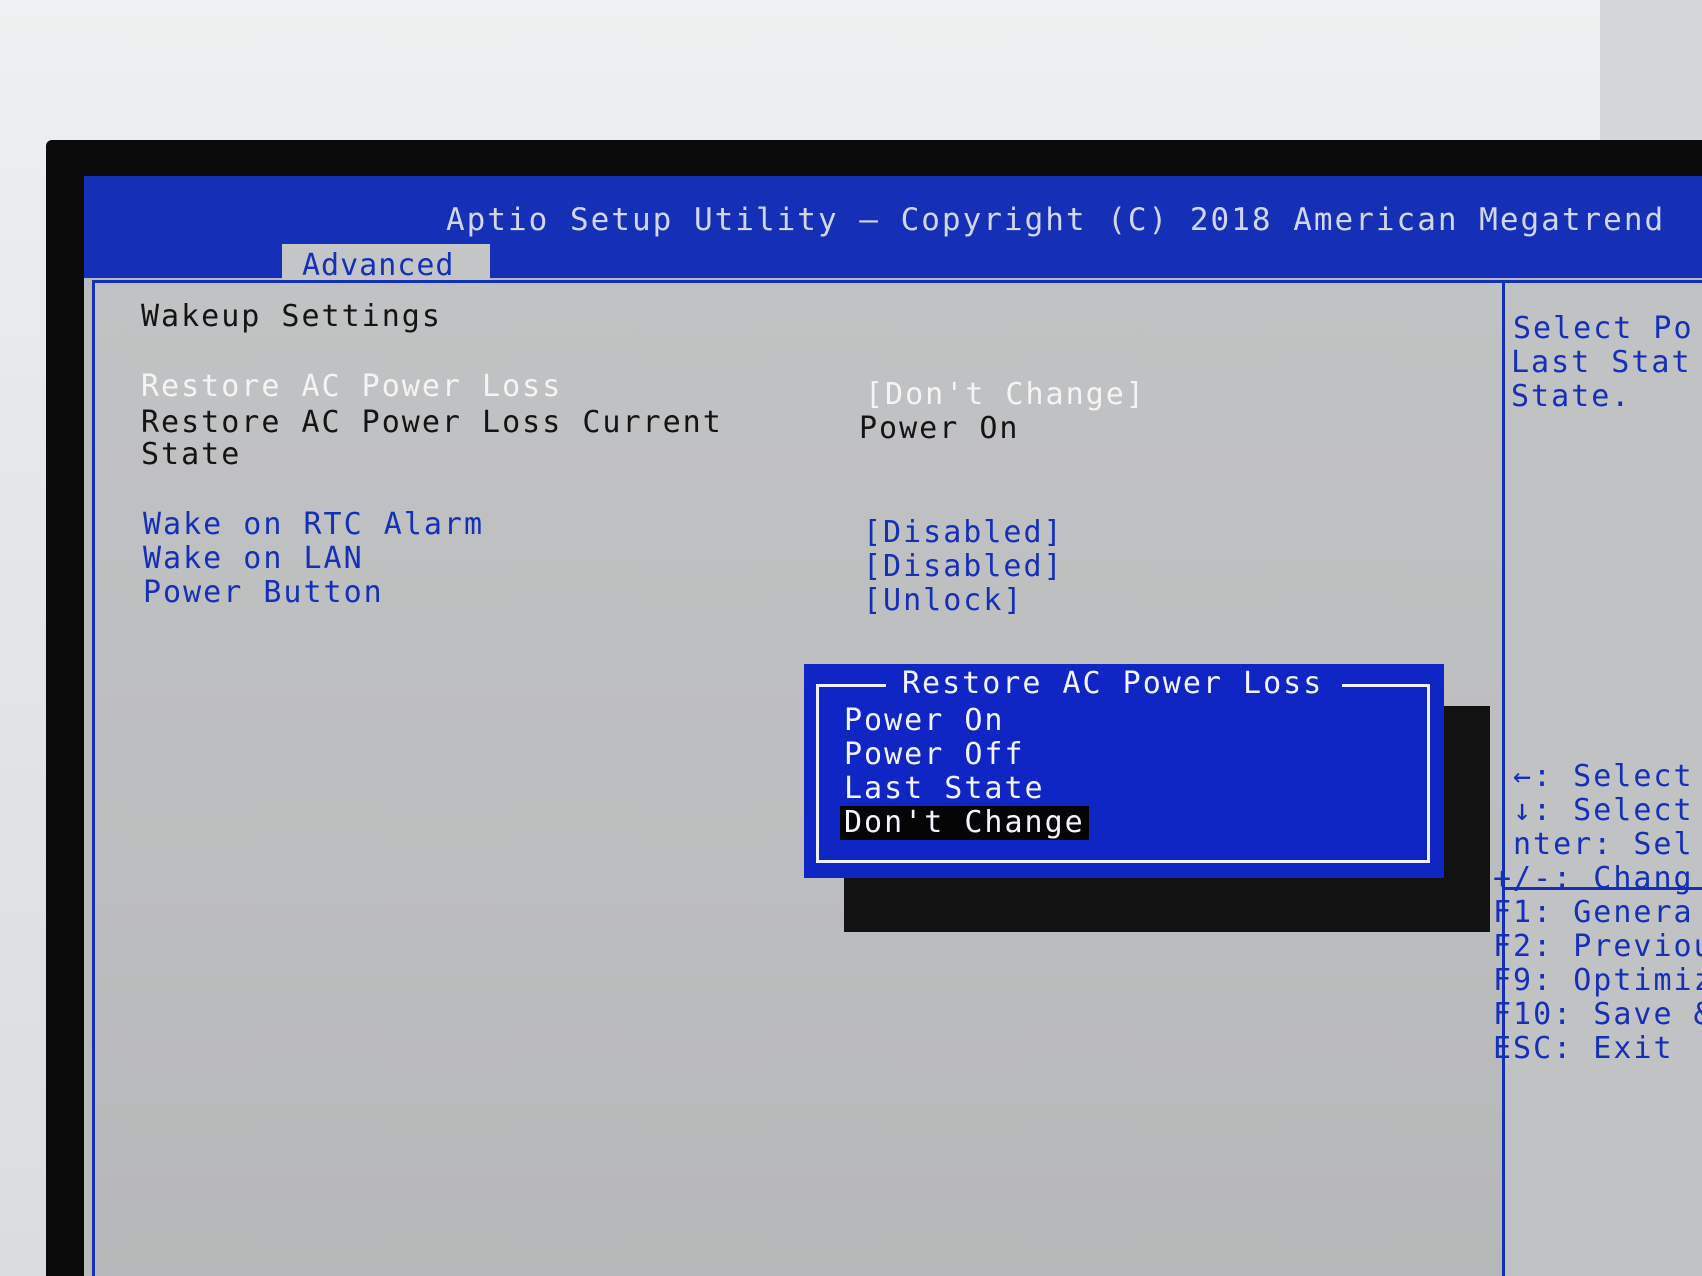 Image resolution: width=1702 pixels, height=1276 pixels. What do you see at coordinates (432, 422) in the screenshot?
I see `setting-current-state-label: Restore AC Power Loss Current` at bounding box center [432, 422].